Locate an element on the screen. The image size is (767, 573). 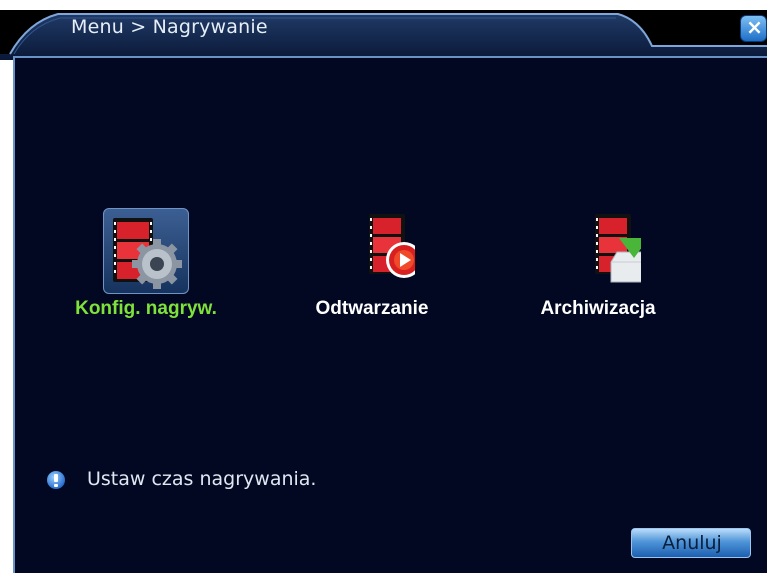
tile-playback: Odtwarzanie is located at coordinates (372, 263).